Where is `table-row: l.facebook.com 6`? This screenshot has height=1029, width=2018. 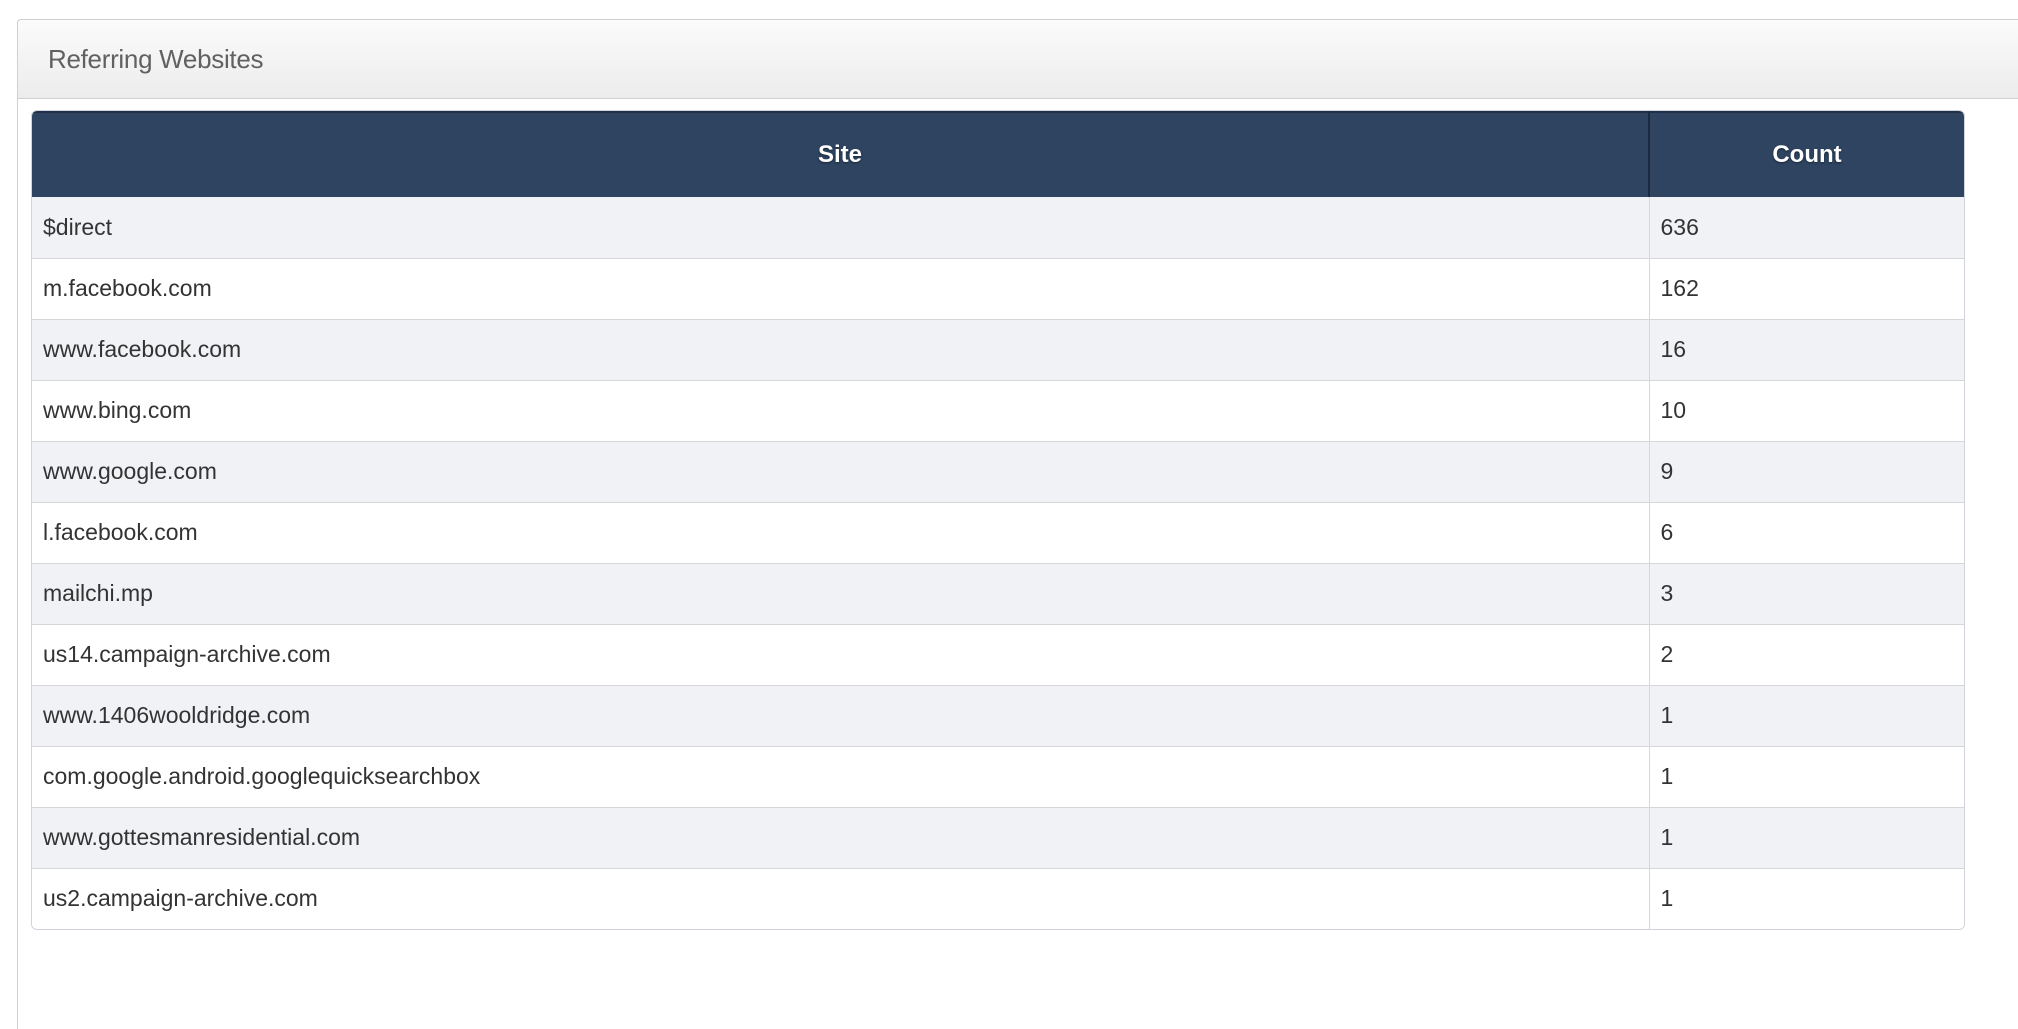
table-row: l.facebook.com 6 is located at coordinates (998, 532).